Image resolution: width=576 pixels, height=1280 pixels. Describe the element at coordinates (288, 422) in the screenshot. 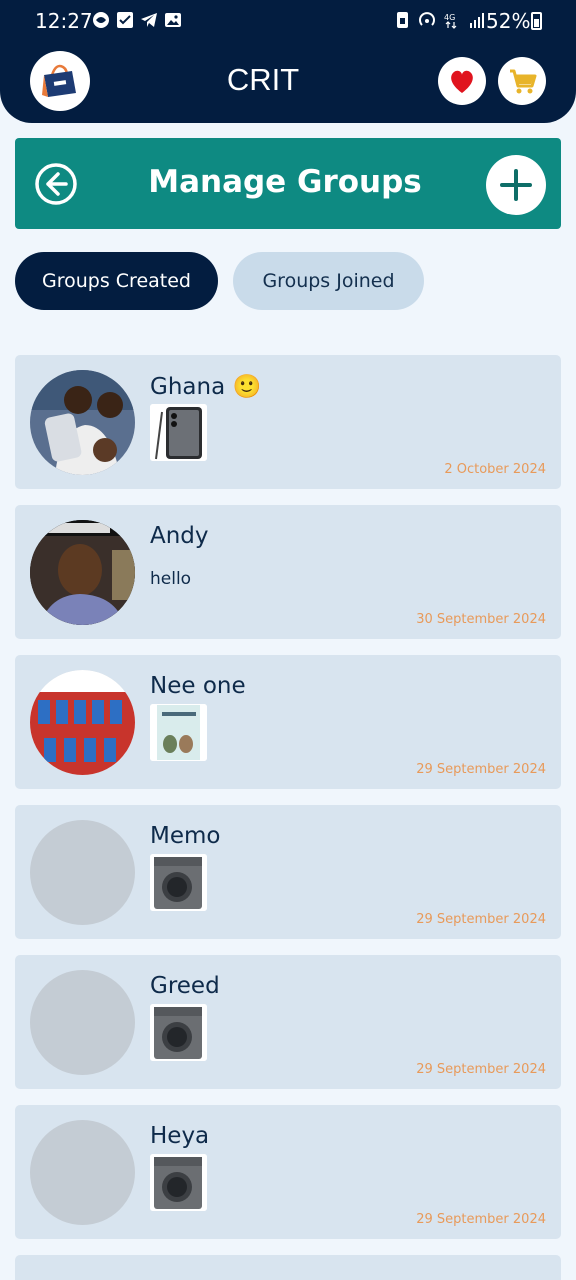

I see `group-card: Ghana 🙂 2 October 2024` at that location.